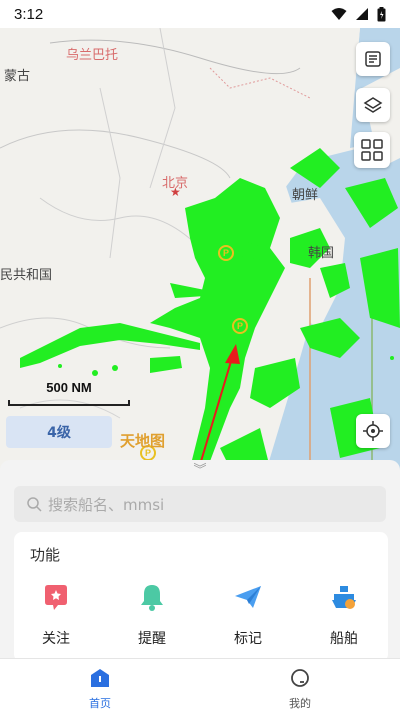 Image resolution: width=400 pixels, height=711 pixels. I want to click on label-beijing: 北京, so click(175, 183).